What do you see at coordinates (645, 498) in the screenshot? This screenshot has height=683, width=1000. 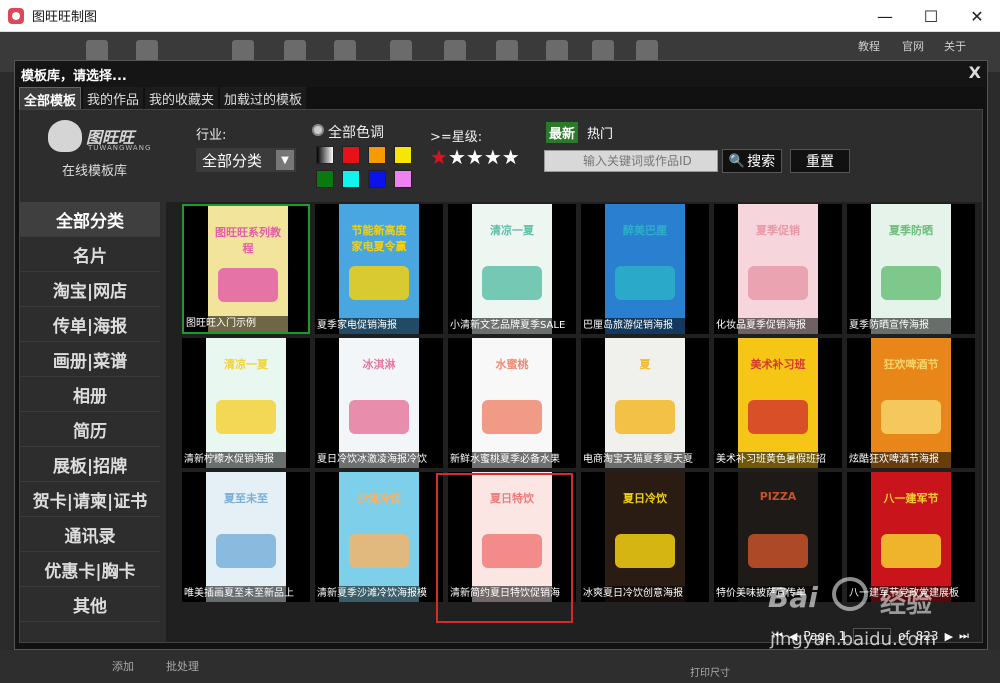 I see `template-preview-headline: 夏日冷饮` at bounding box center [645, 498].